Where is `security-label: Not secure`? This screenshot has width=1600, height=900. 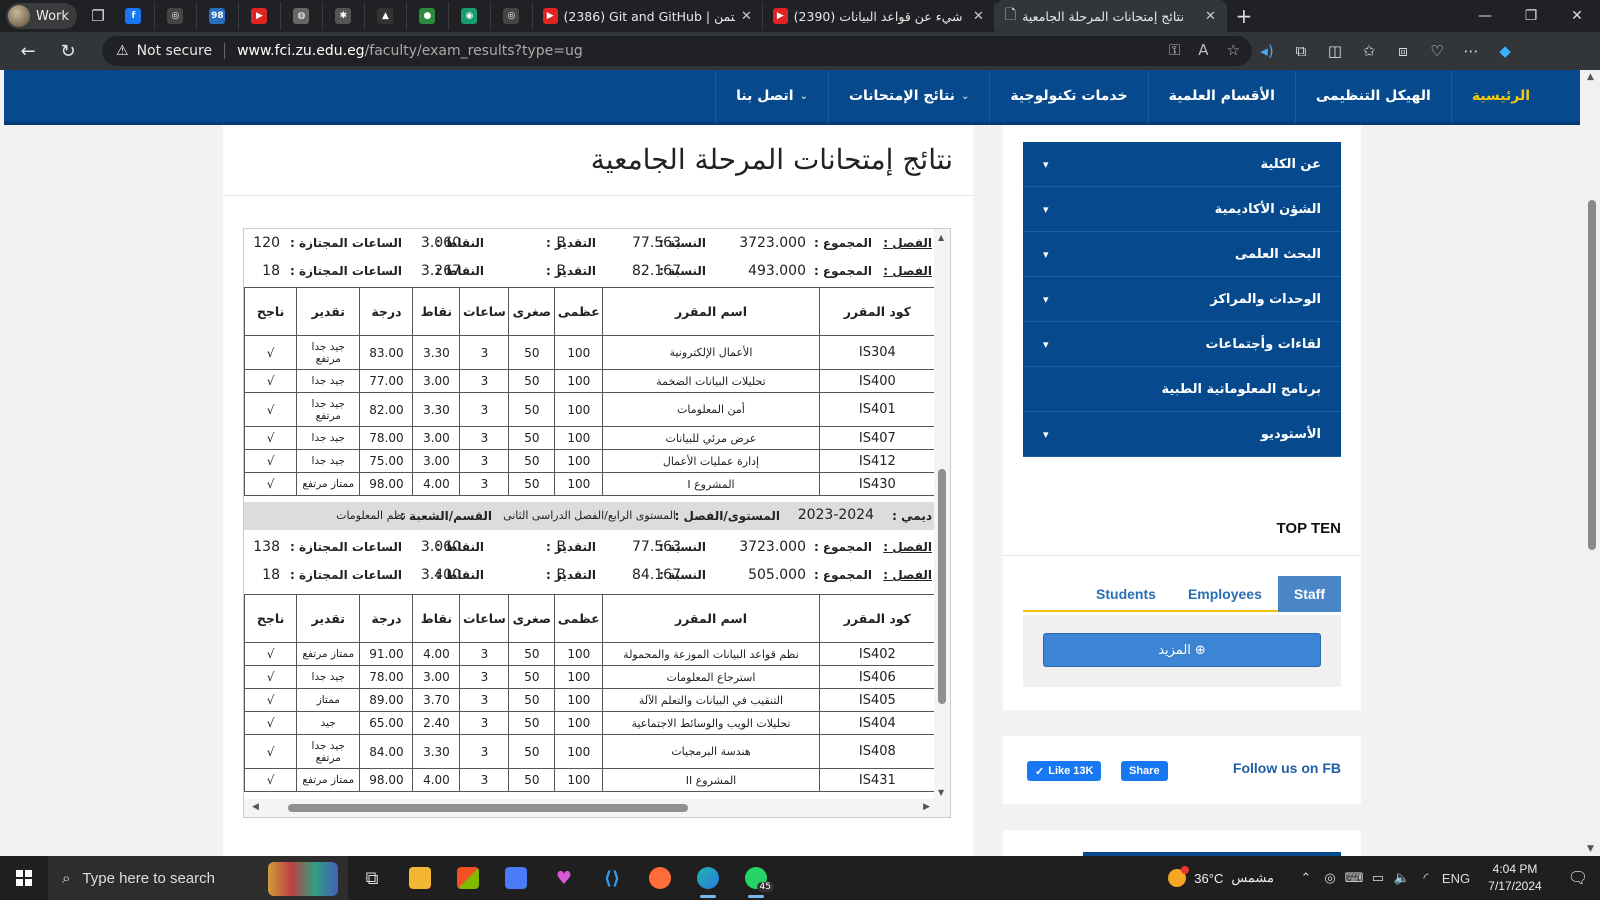
security-label: Not secure is located at coordinates (175, 51).